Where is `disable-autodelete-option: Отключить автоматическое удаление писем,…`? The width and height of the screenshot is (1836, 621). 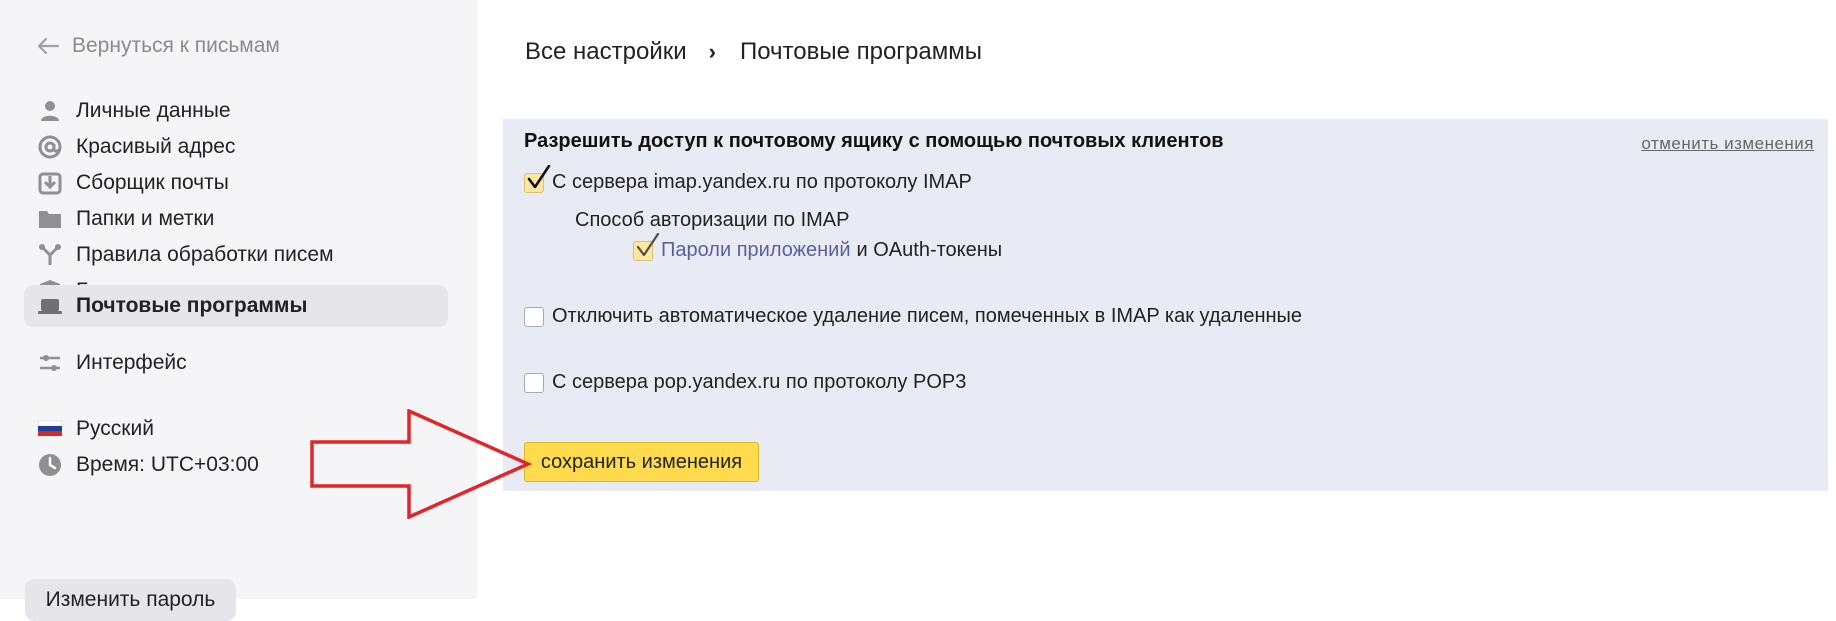 disable-autodelete-option: Отключить автоматическое удаление писем,… is located at coordinates (913, 316).